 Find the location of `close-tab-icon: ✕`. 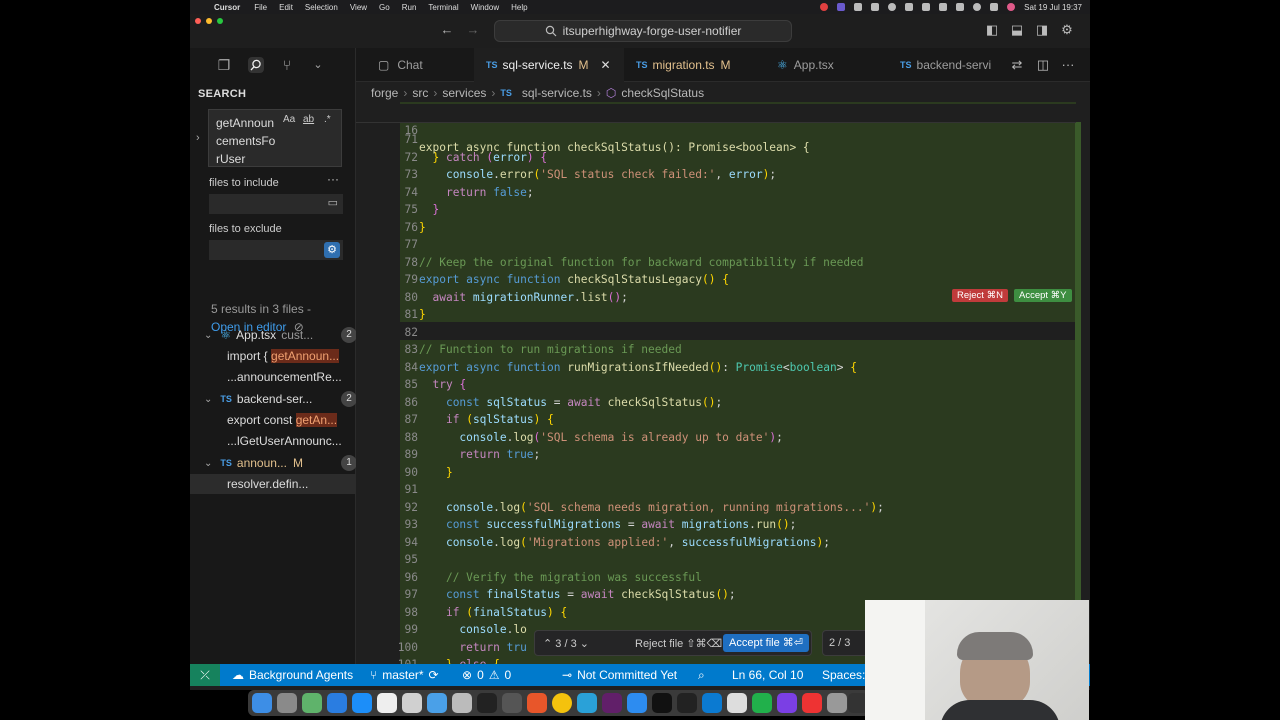

close-tab-icon: ✕ is located at coordinates (606, 65).